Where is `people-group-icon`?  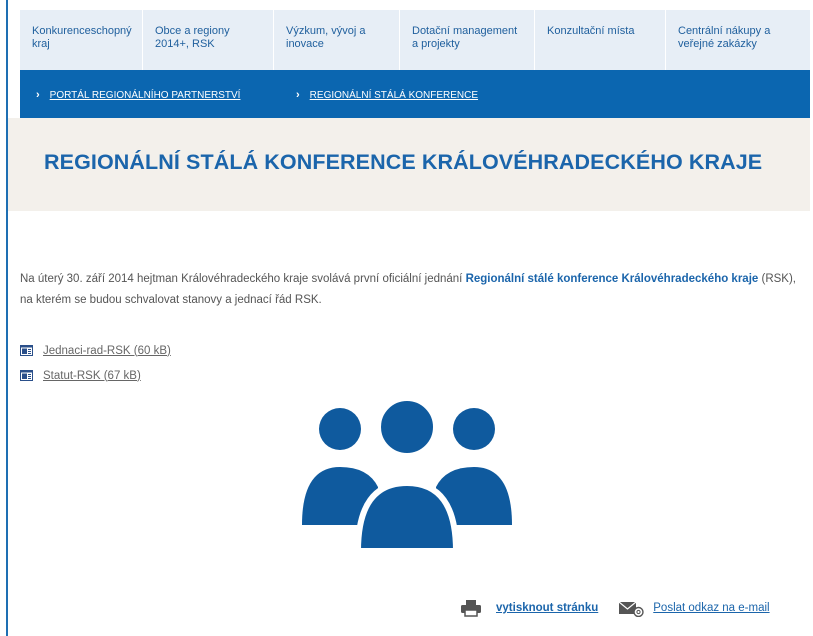
people-group-icon is located at coordinates (407, 474).